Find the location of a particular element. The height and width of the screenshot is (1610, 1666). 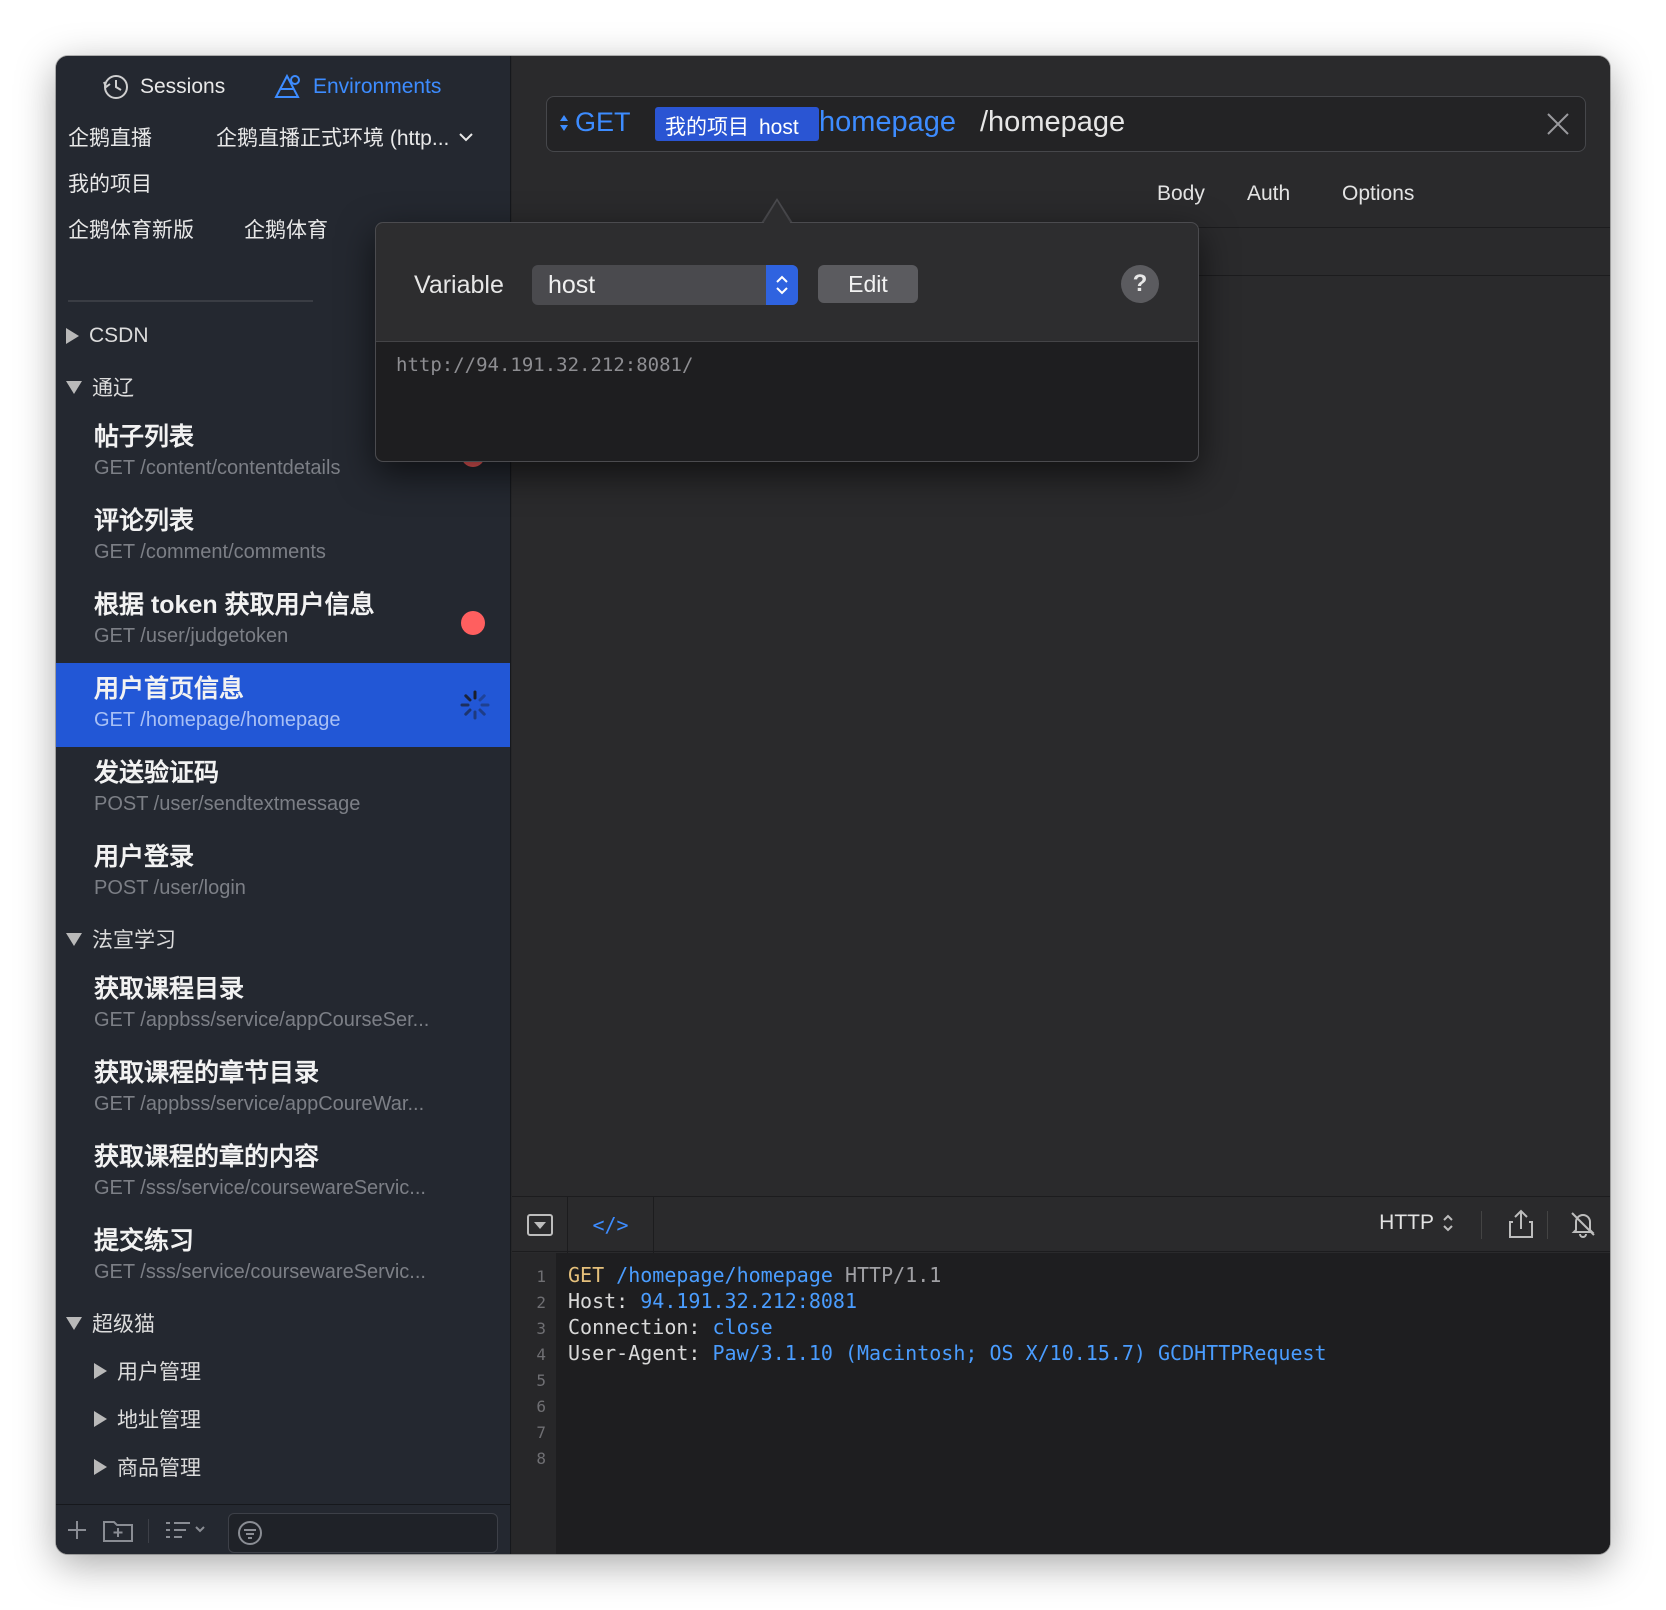

url-path-segment: homepage is located at coordinates (887, 122).